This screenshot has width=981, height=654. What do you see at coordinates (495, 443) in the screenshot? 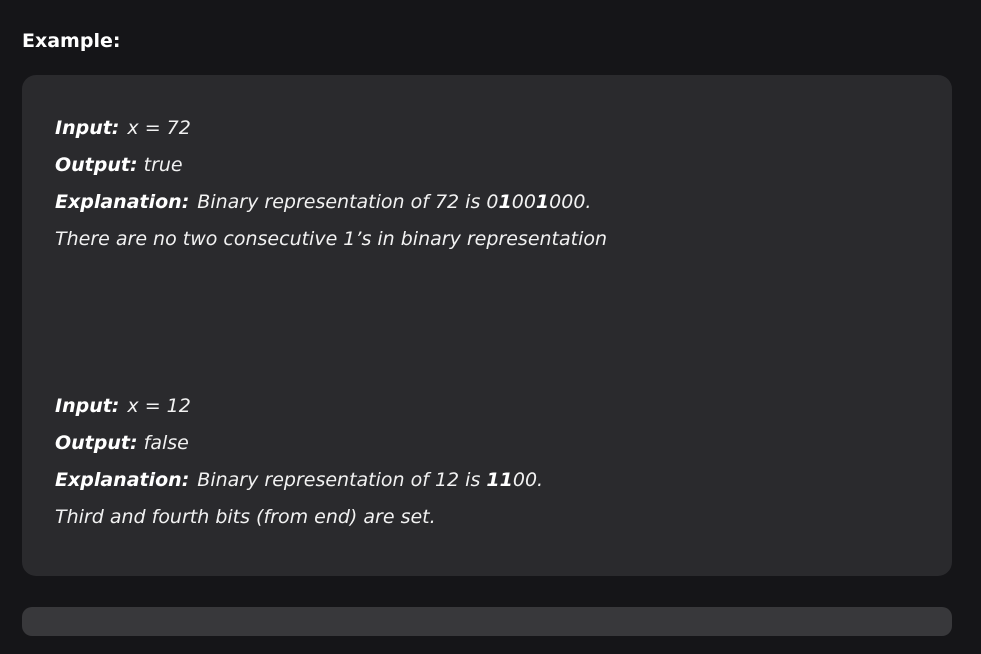
I see `output-line: Output: false` at bounding box center [495, 443].